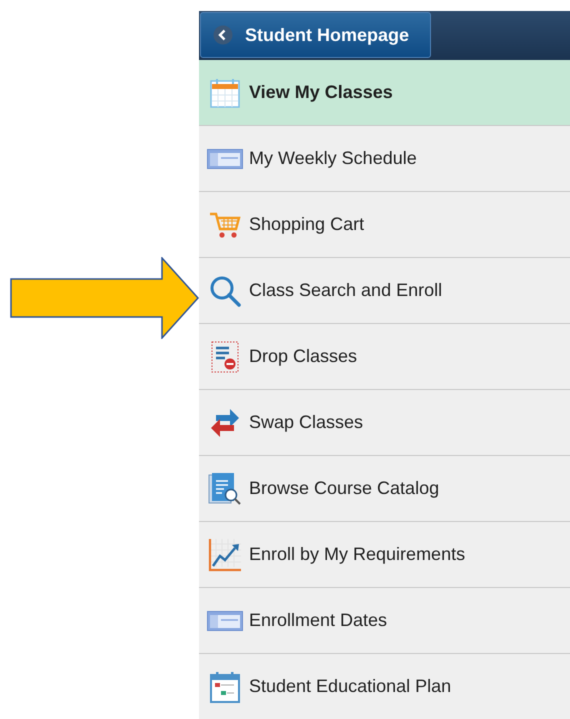  I want to click on menu-item-label: Drop Classes, so click(303, 356).